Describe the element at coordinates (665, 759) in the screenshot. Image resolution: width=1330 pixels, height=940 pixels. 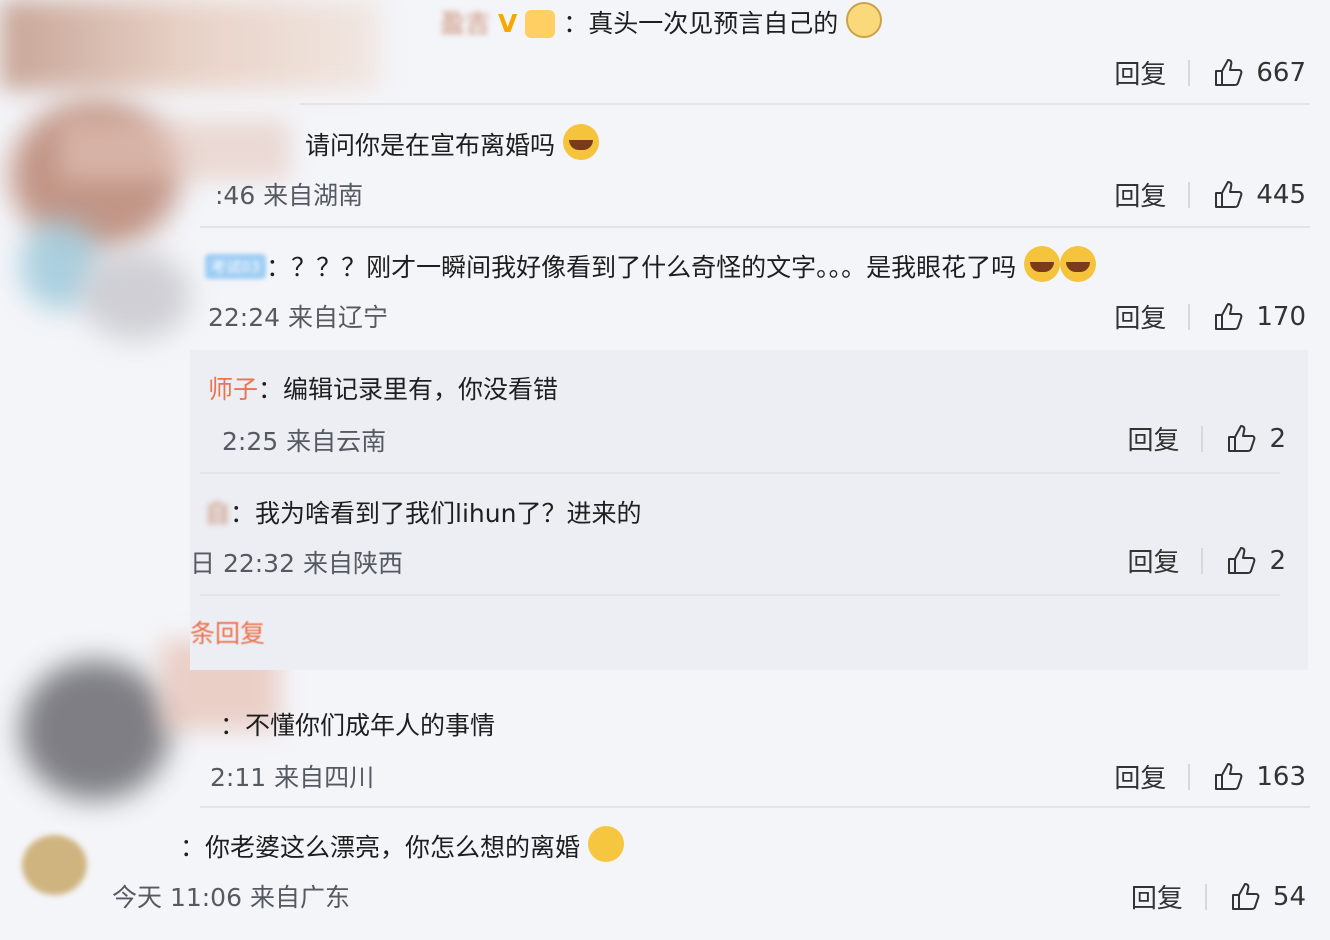
I see `comment-item: ：不懂你们成年人的事情 2:11 来自四川 回复 163` at that location.